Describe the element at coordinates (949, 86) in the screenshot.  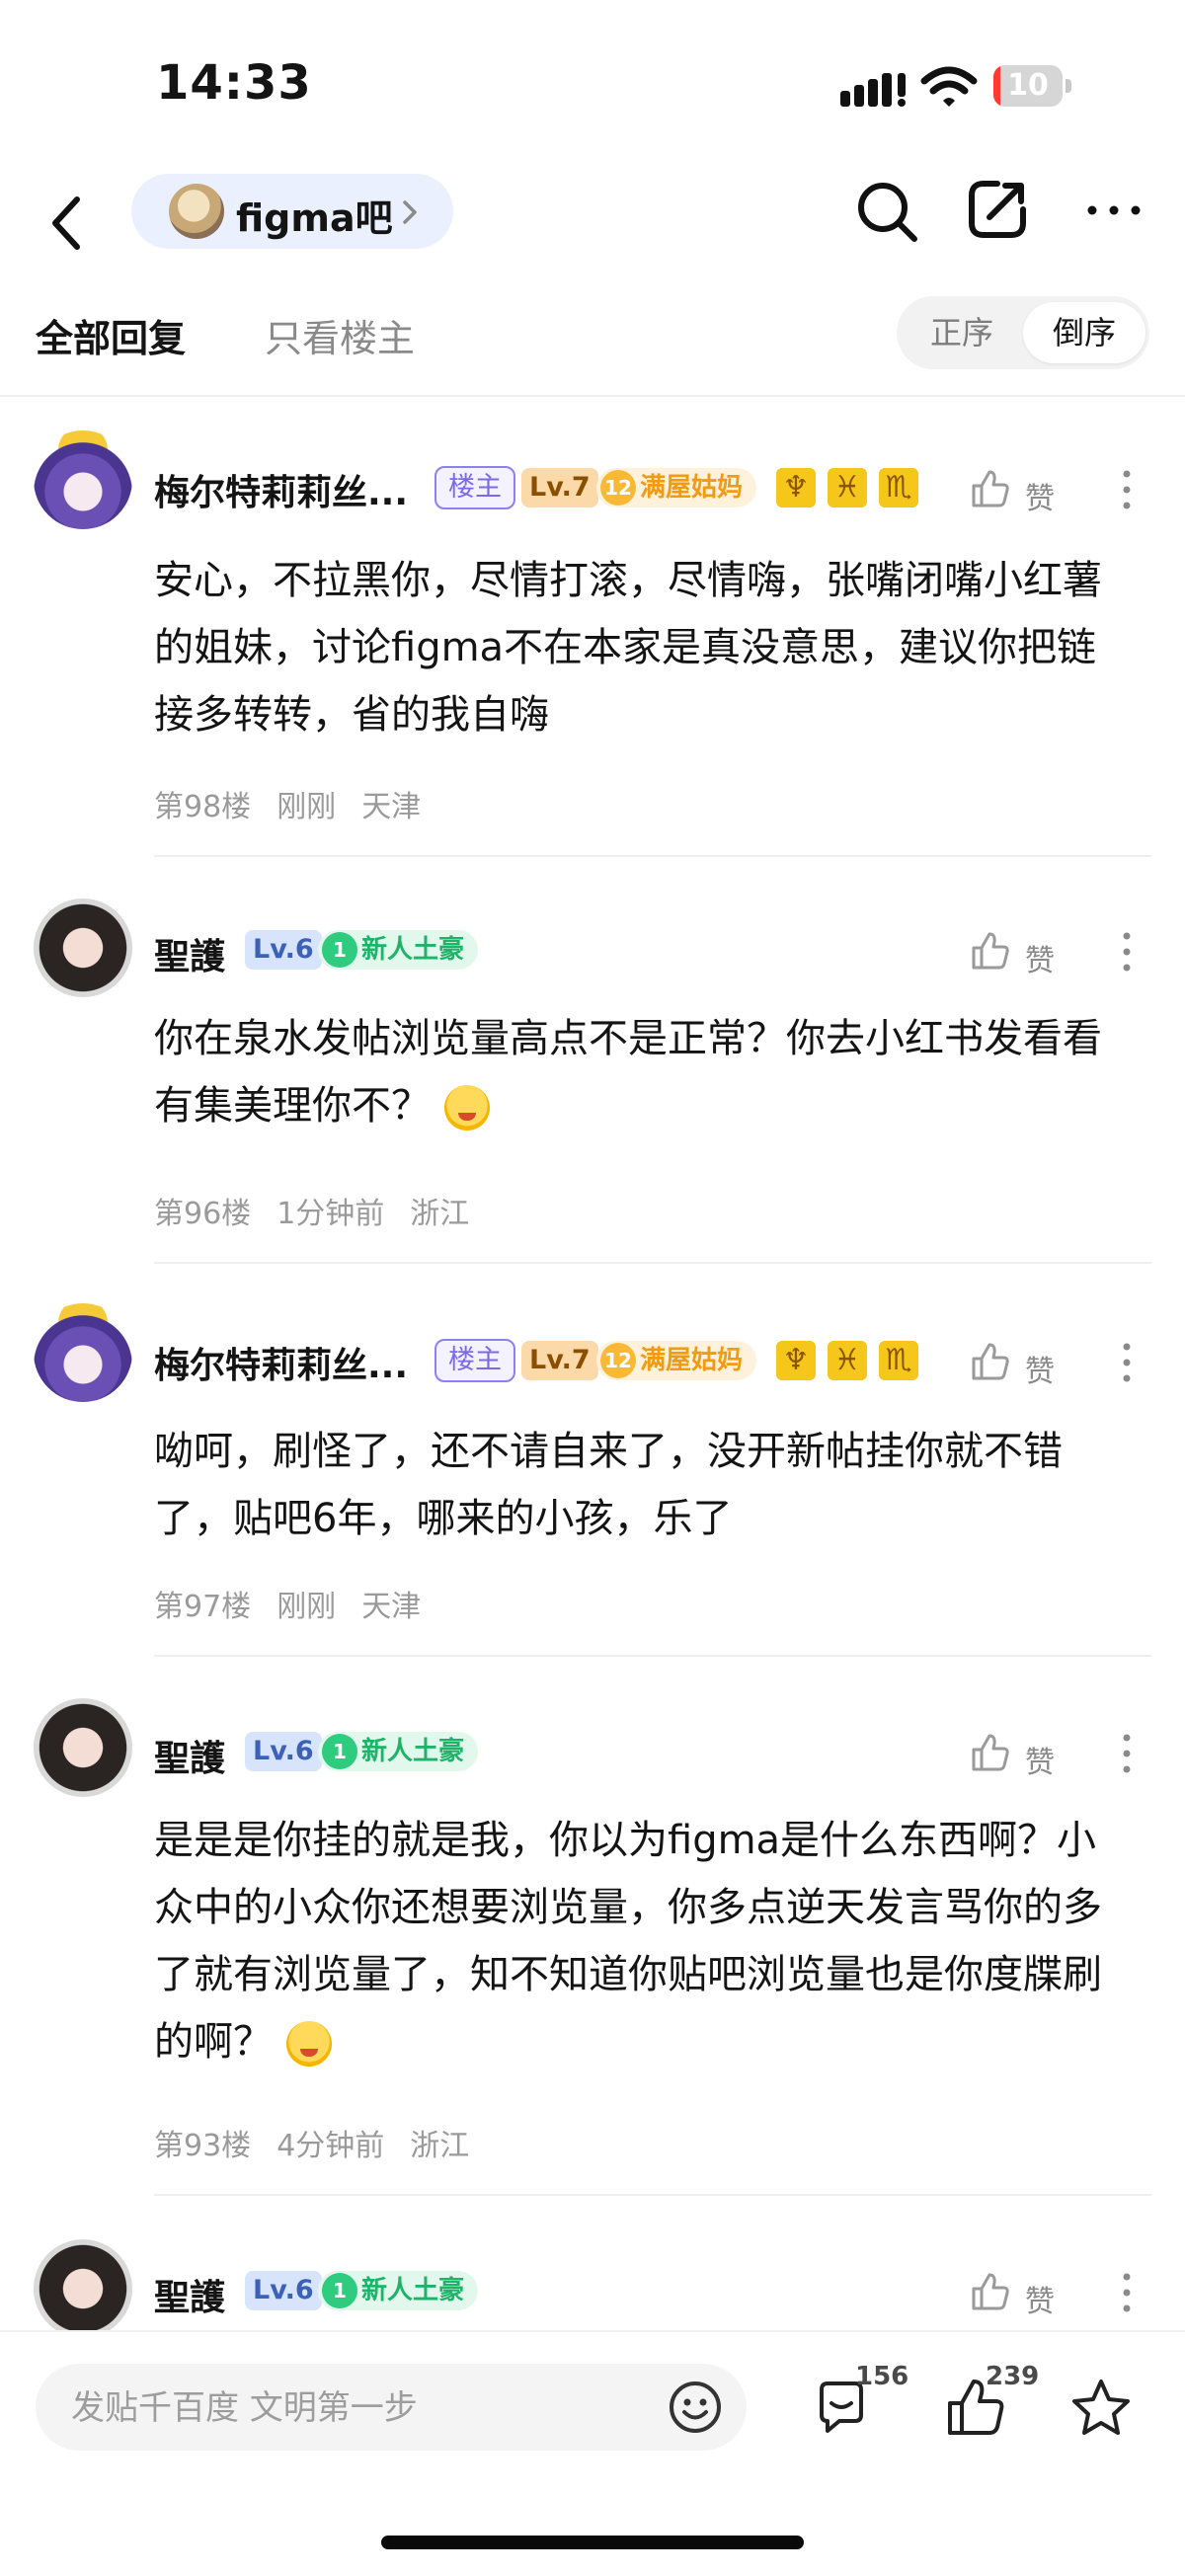
I see `wifi-icon` at that location.